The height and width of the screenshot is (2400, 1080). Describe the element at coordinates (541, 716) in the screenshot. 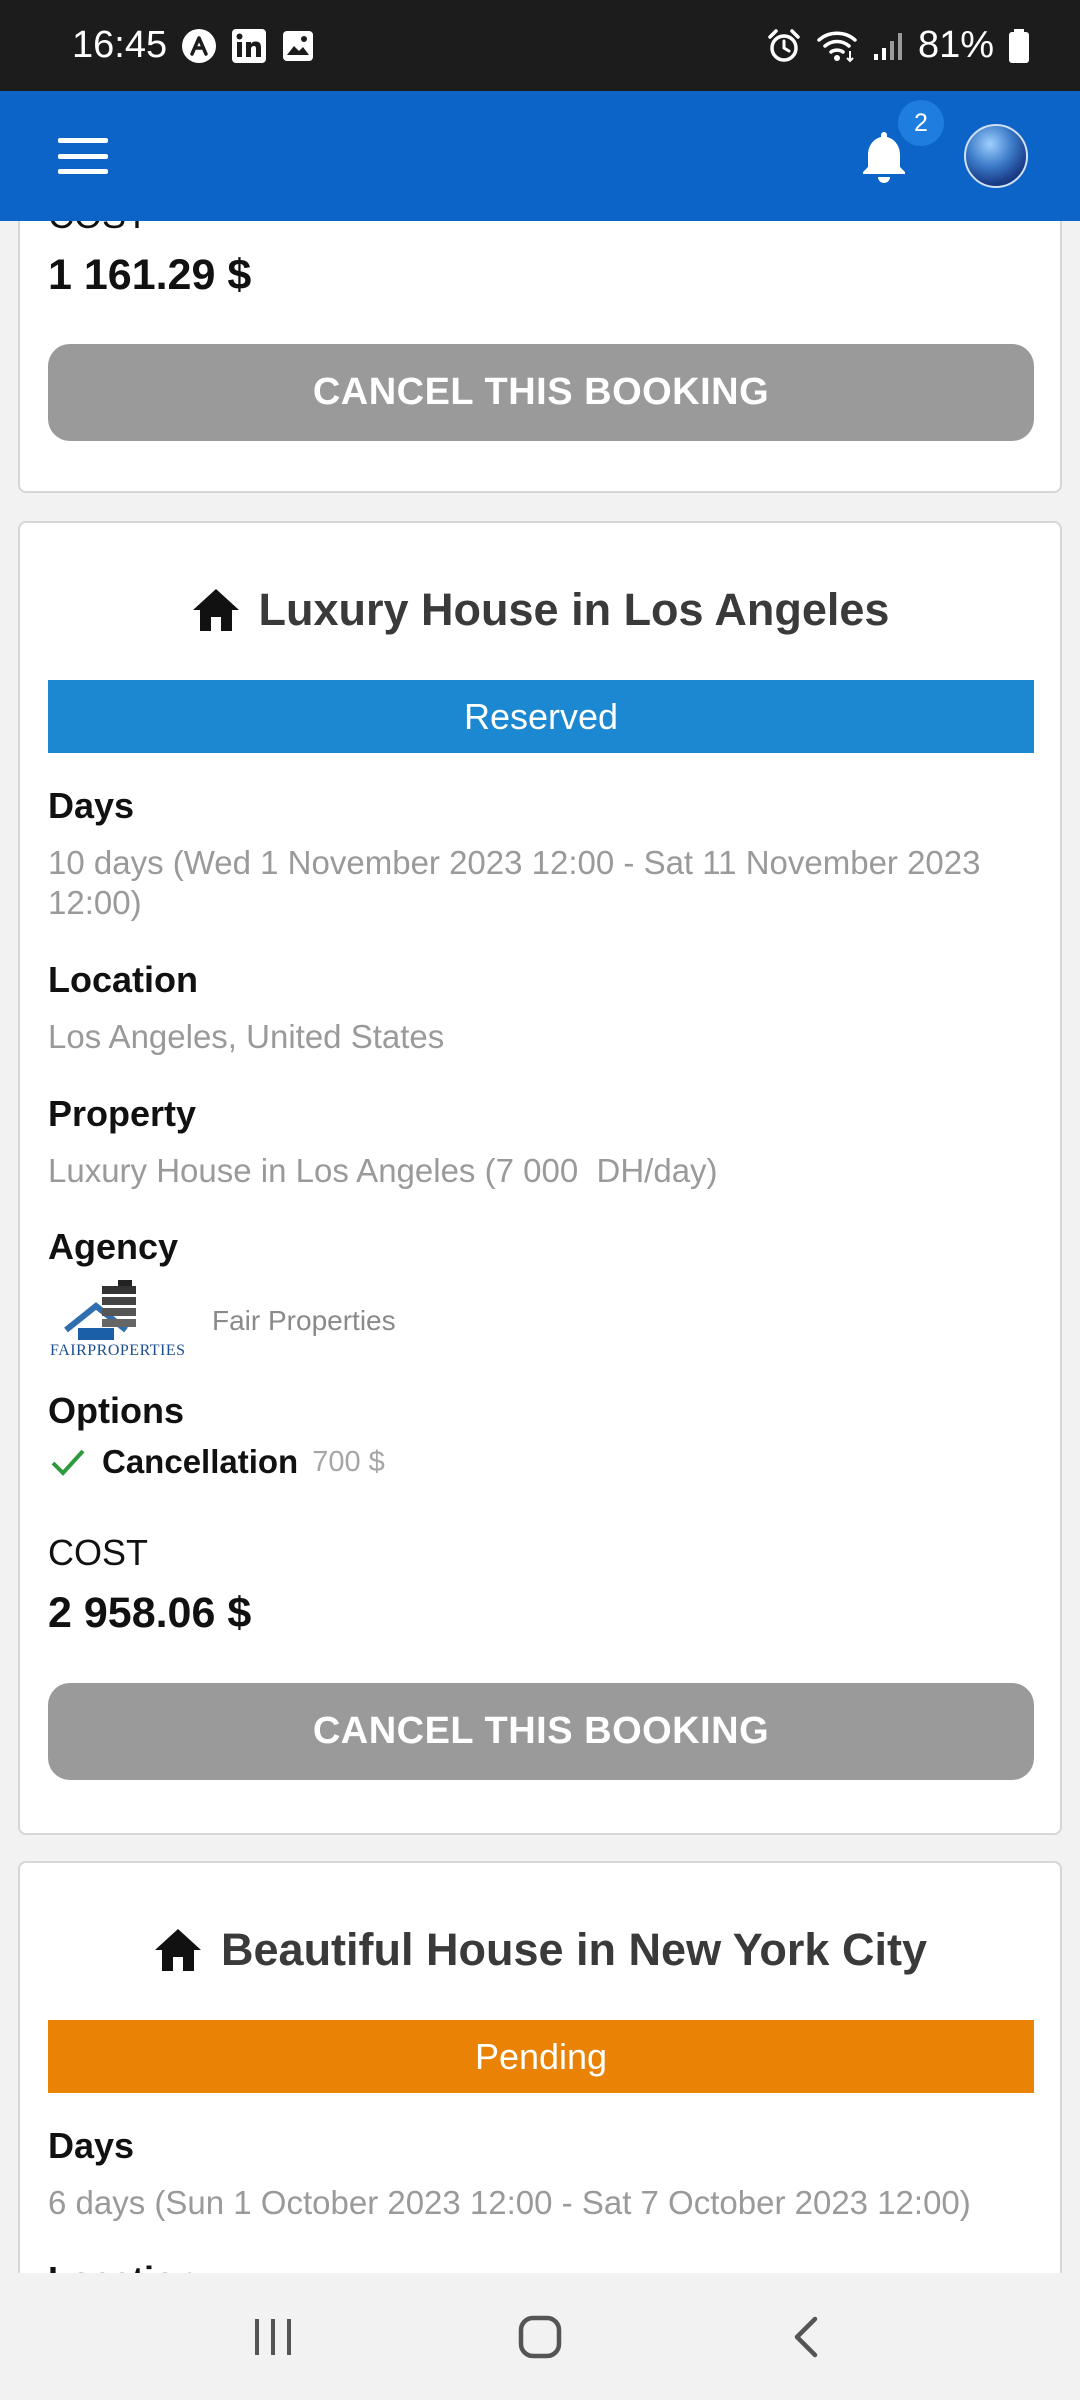

I see `status-badge: Reserved` at that location.